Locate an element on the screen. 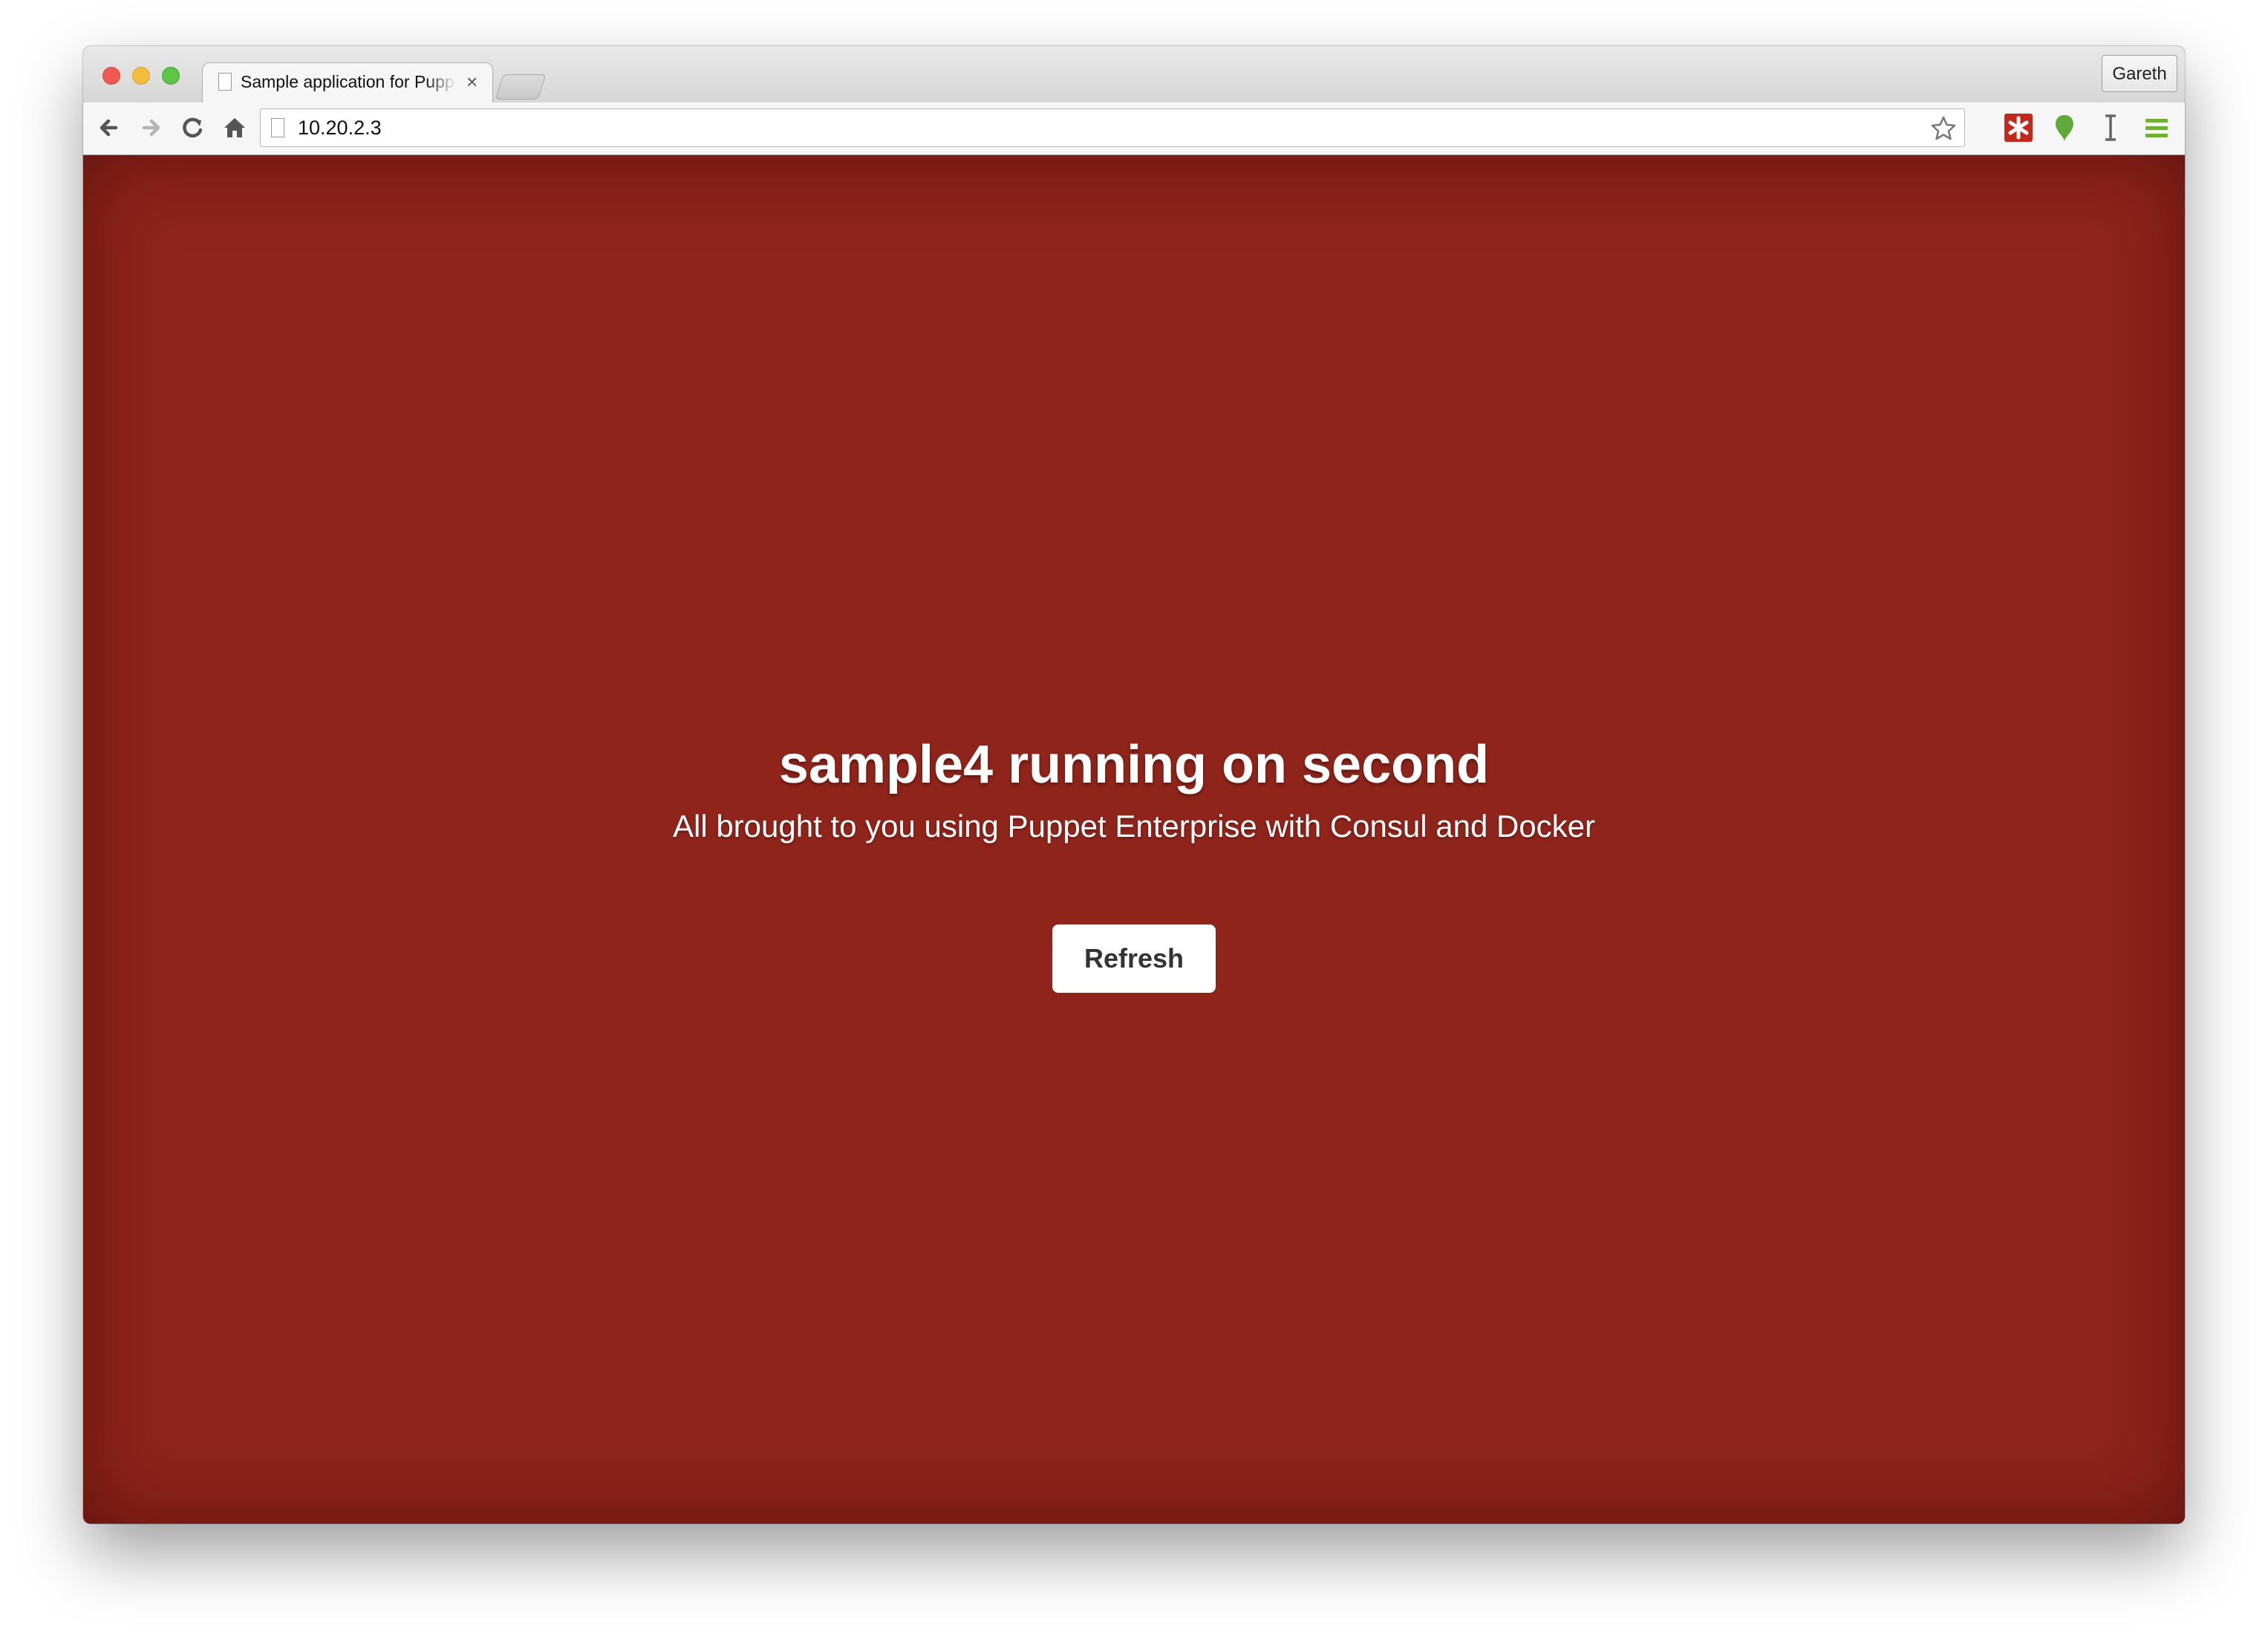 The height and width of the screenshot is (1644, 2268). home-icon is located at coordinates (235, 128).